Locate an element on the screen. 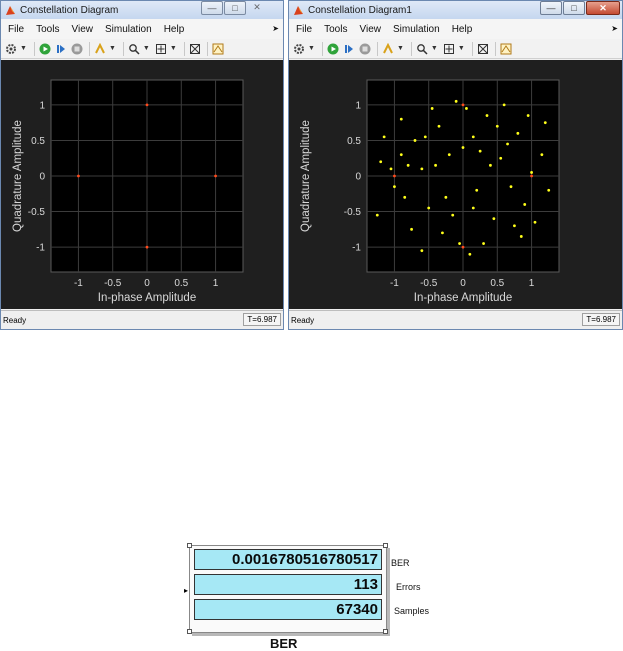 This screenshot has height=651, width=623. input-port-arrow-icon: ▸ is located at coordinates (186, 590).